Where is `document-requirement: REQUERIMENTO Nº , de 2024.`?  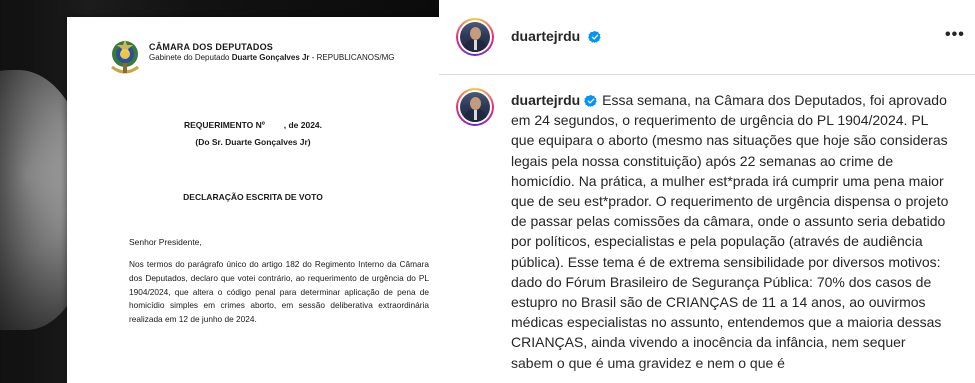
document-requirement: REQUERIMENTO Nº , de 2024. is located at coordinates (253, 125).